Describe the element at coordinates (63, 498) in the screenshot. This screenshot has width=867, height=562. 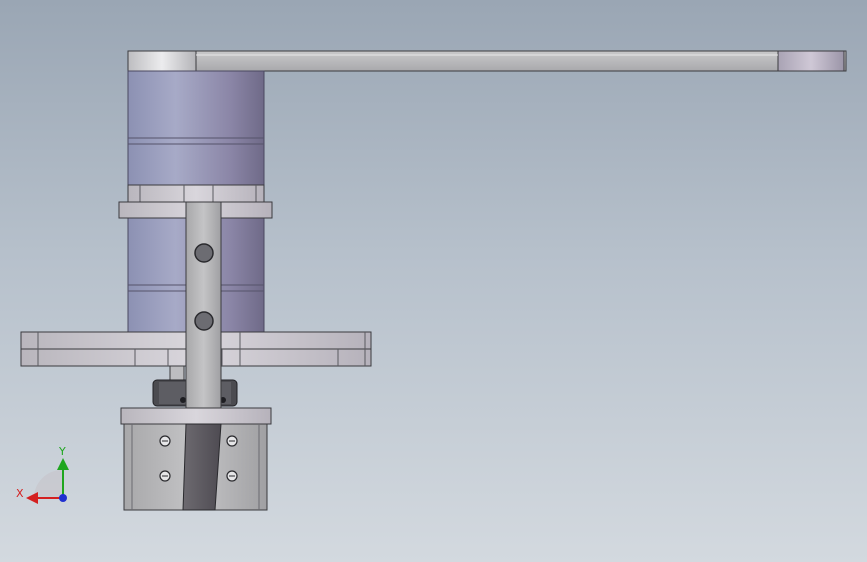
I see `triad-z-axis` at that location.